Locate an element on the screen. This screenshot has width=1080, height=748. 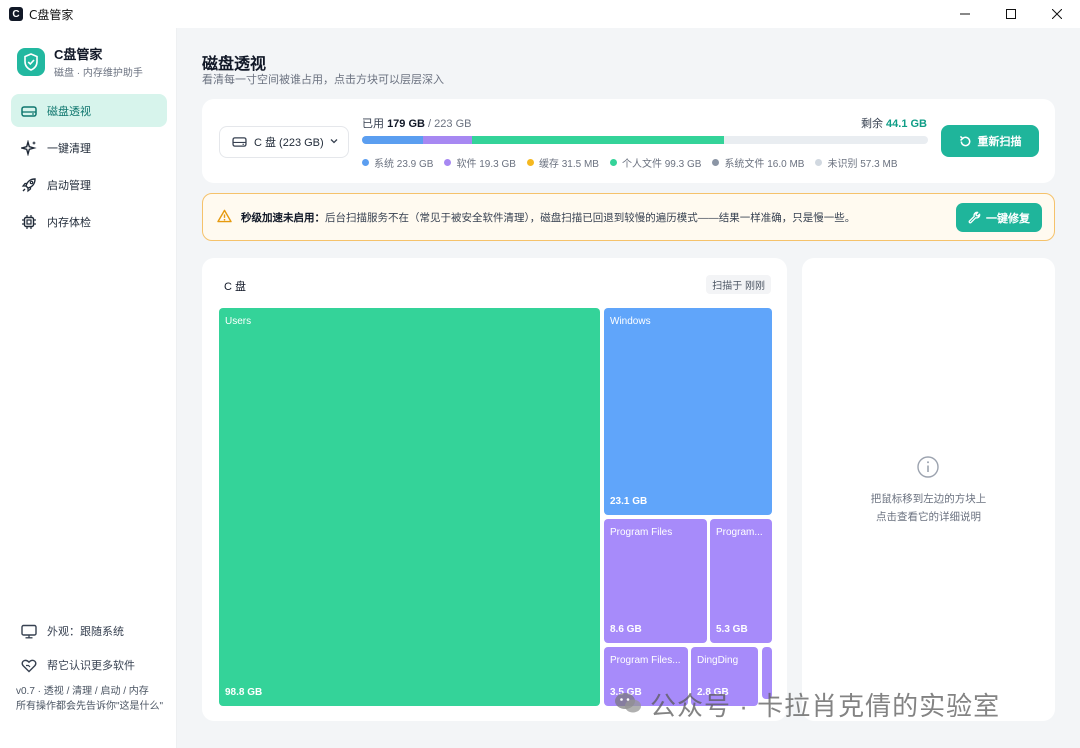
legend-item: 个人文件 99.3 GB is located at coordinates (655, 162).